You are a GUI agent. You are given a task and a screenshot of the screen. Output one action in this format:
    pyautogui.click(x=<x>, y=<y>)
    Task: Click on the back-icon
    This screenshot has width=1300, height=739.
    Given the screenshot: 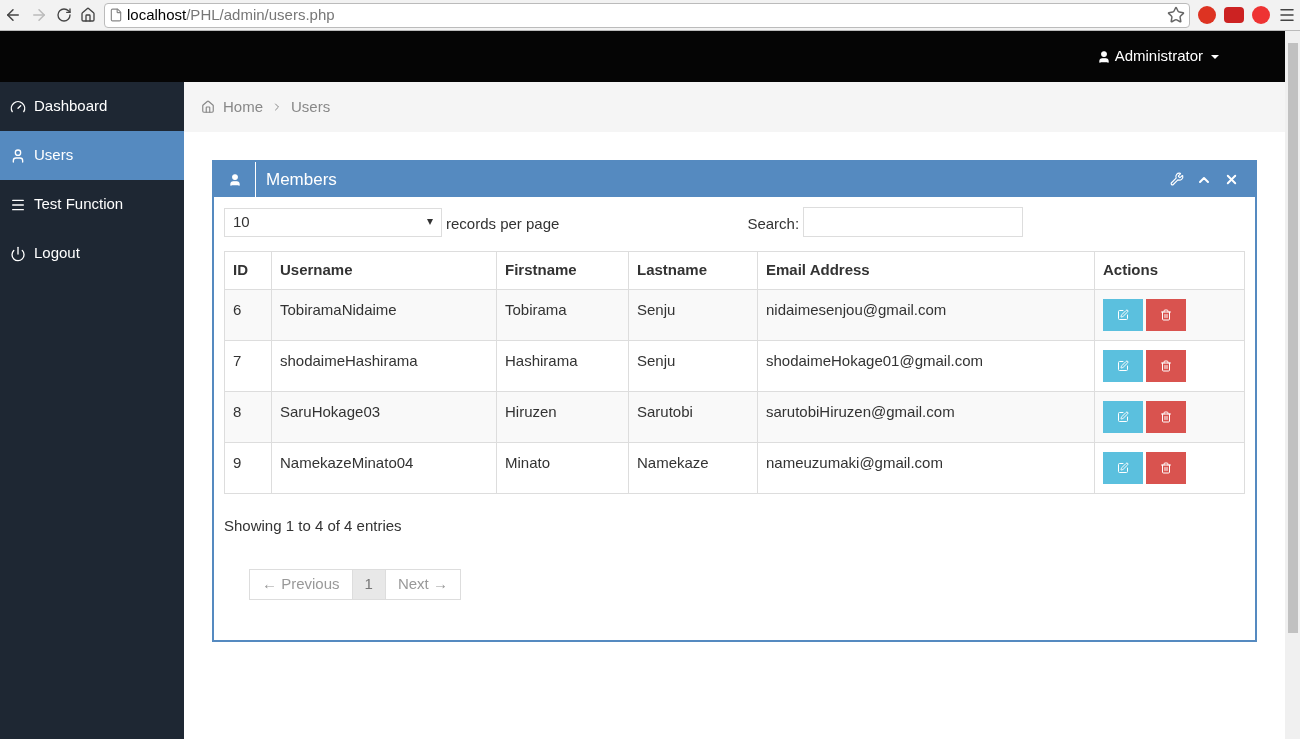 What is the action you would take?
    pyautogui.click(x=13, y=15)
    